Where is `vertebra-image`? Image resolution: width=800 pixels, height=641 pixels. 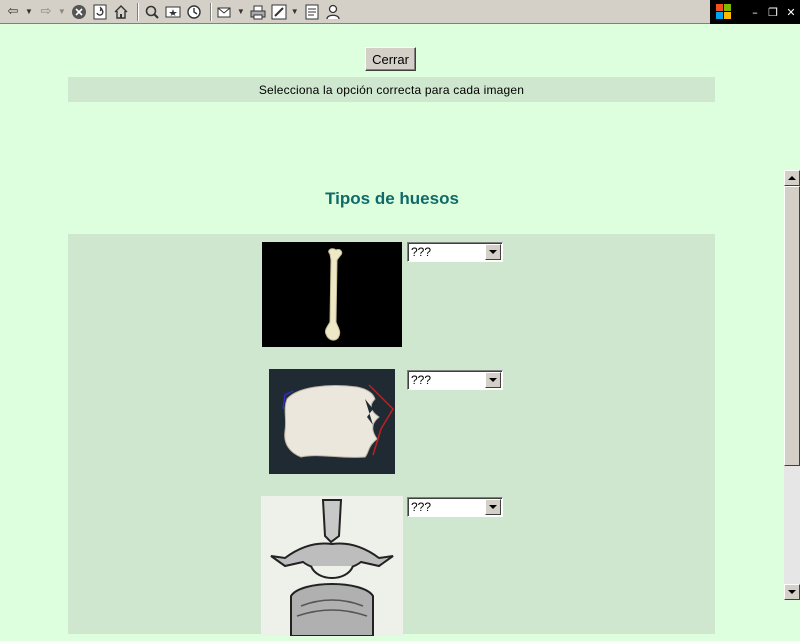
vertebra-image is located at coordinates (332, 566).